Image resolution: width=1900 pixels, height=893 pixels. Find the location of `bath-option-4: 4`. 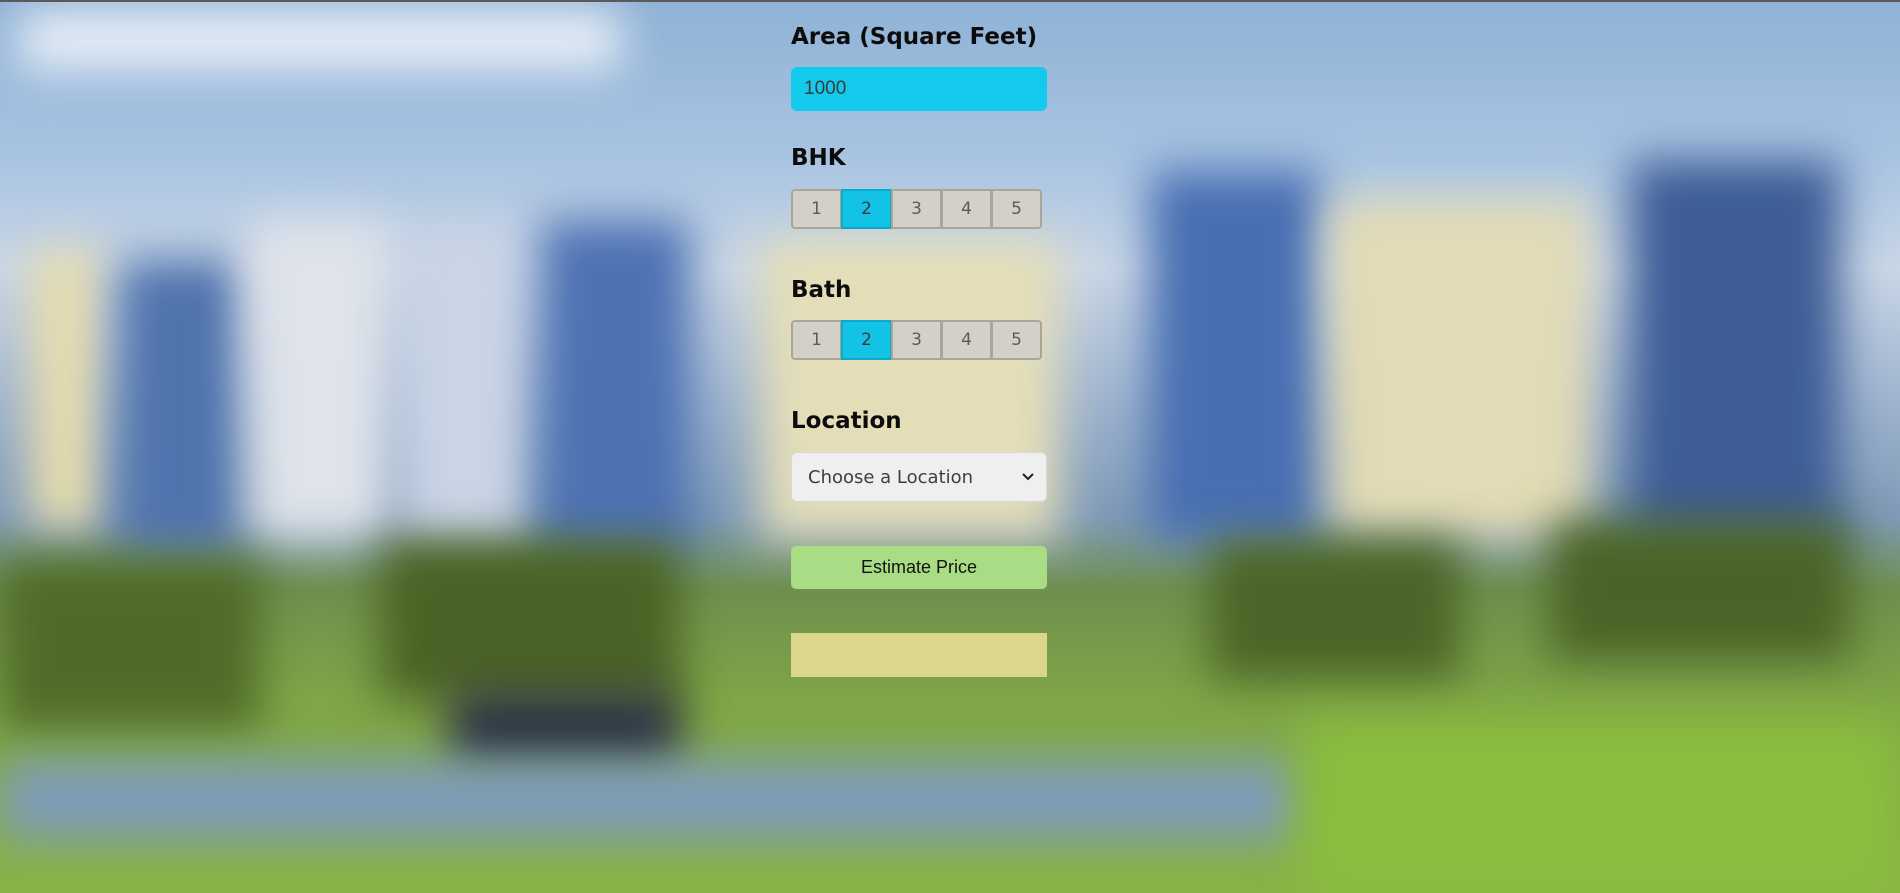

bath-option-4: 4 is located at coordinates (966, 340).